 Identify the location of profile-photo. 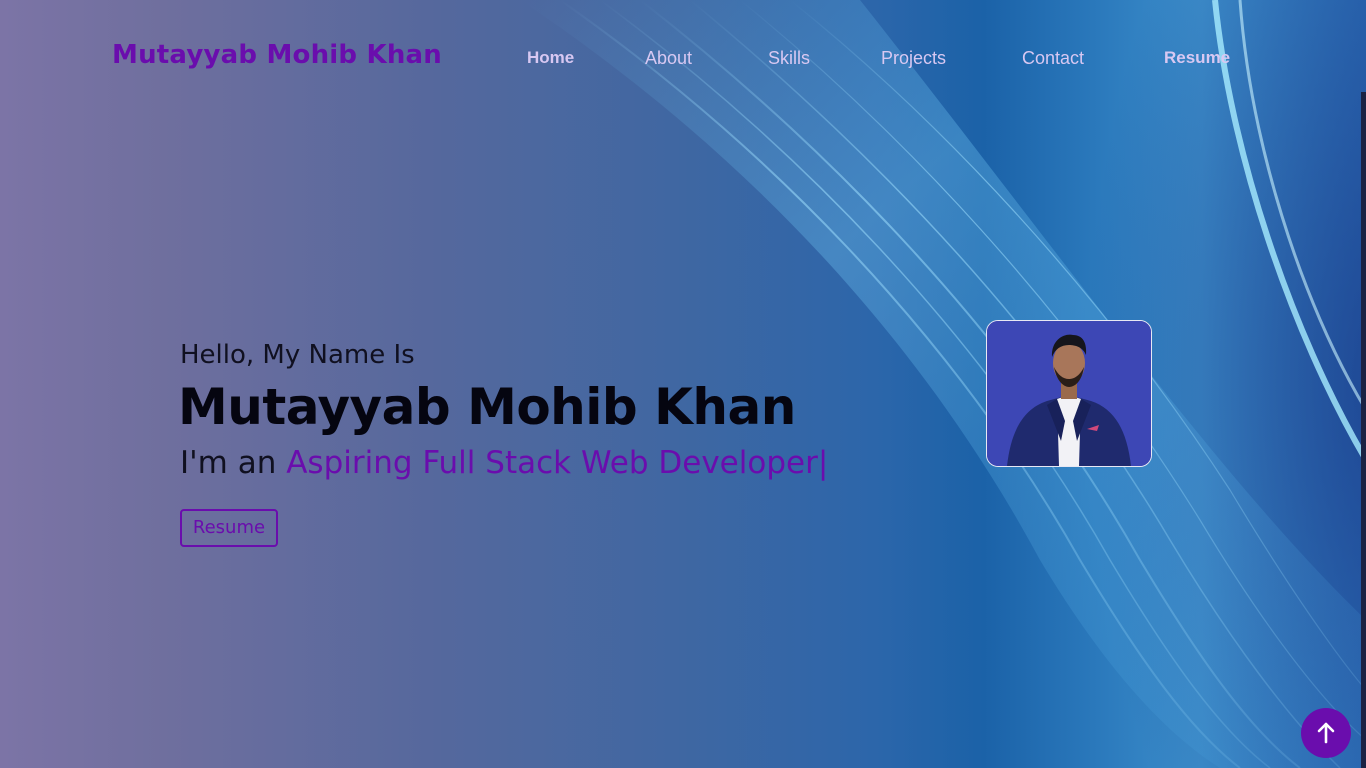
(1069, 393).